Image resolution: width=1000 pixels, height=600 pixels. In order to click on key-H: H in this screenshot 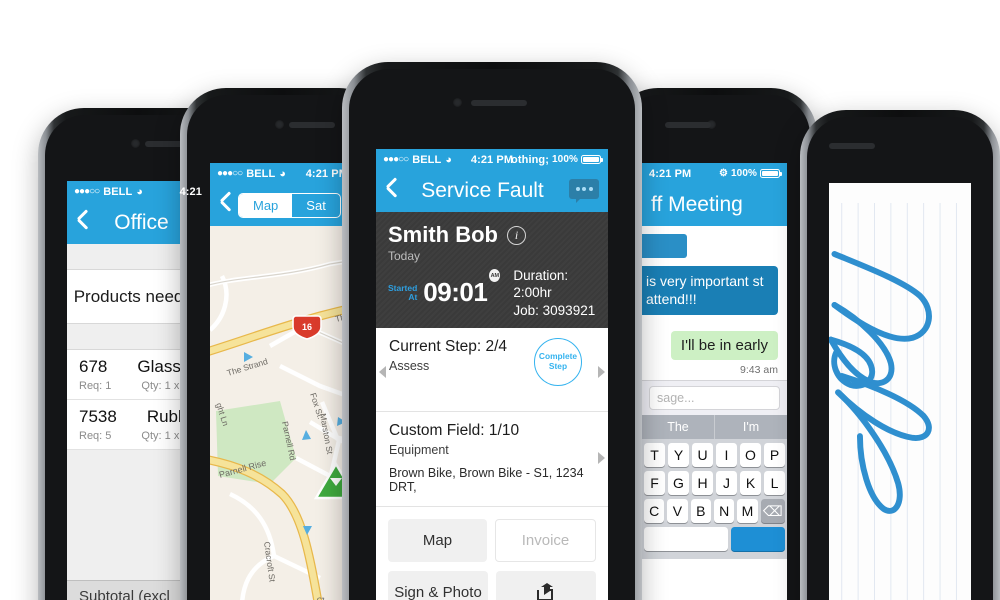, I will do `click(702, 483)`.